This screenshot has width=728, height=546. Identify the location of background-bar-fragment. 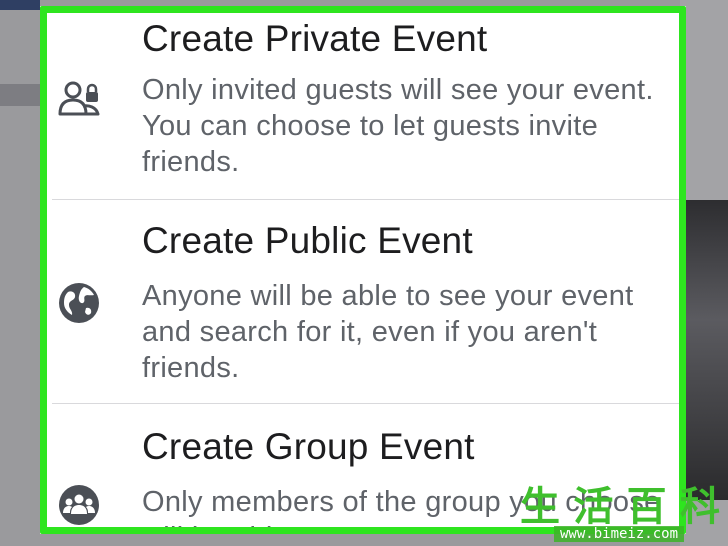
(20, 95).